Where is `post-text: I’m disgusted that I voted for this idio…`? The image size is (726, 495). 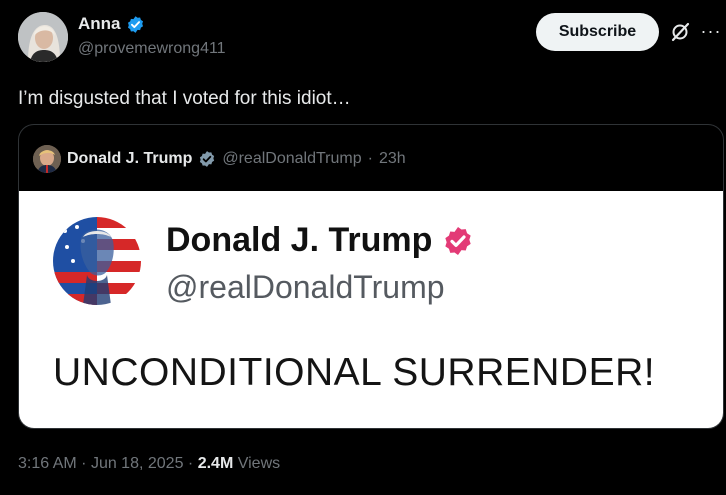
post-text: I’m disgusted that I voted for this idio… is located at coordinates (184, 98).